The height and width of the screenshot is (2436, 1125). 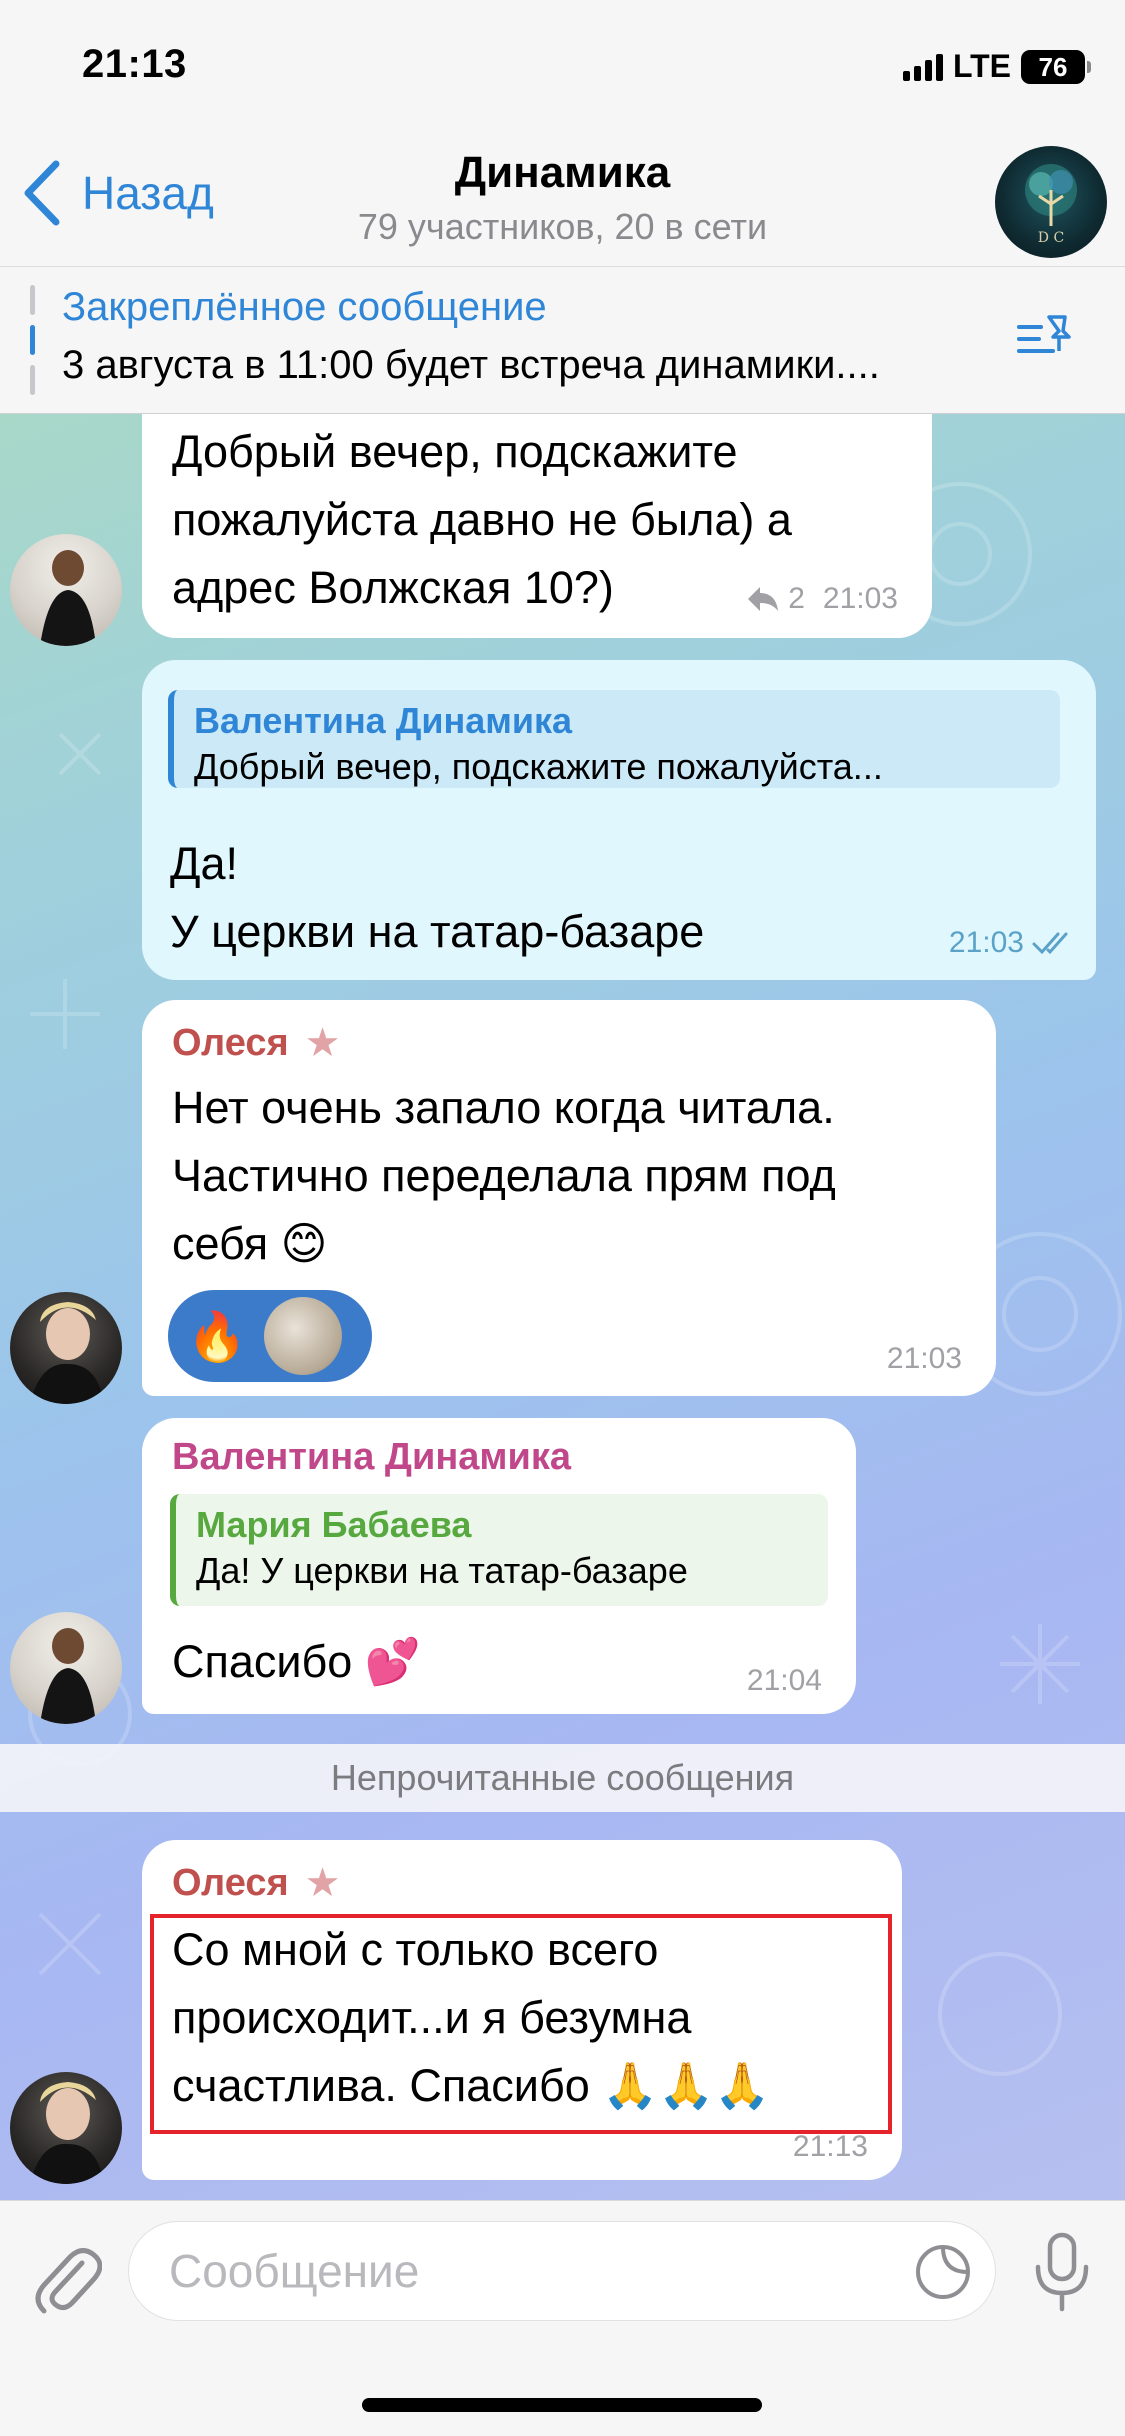 What do you see at coordinates (296, 1661) in the screenshot?
I see `message-text: Спасибо 💕` at bounding box center [296, 1661].